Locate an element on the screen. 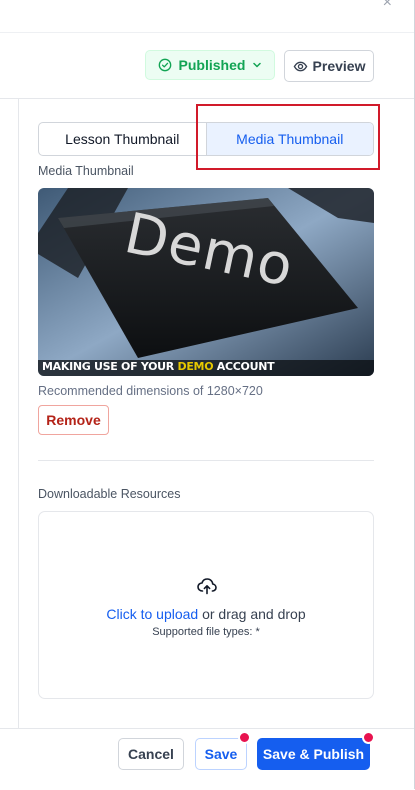  click-to-upload-link: Click to upload is located at coordinates (152, 614).